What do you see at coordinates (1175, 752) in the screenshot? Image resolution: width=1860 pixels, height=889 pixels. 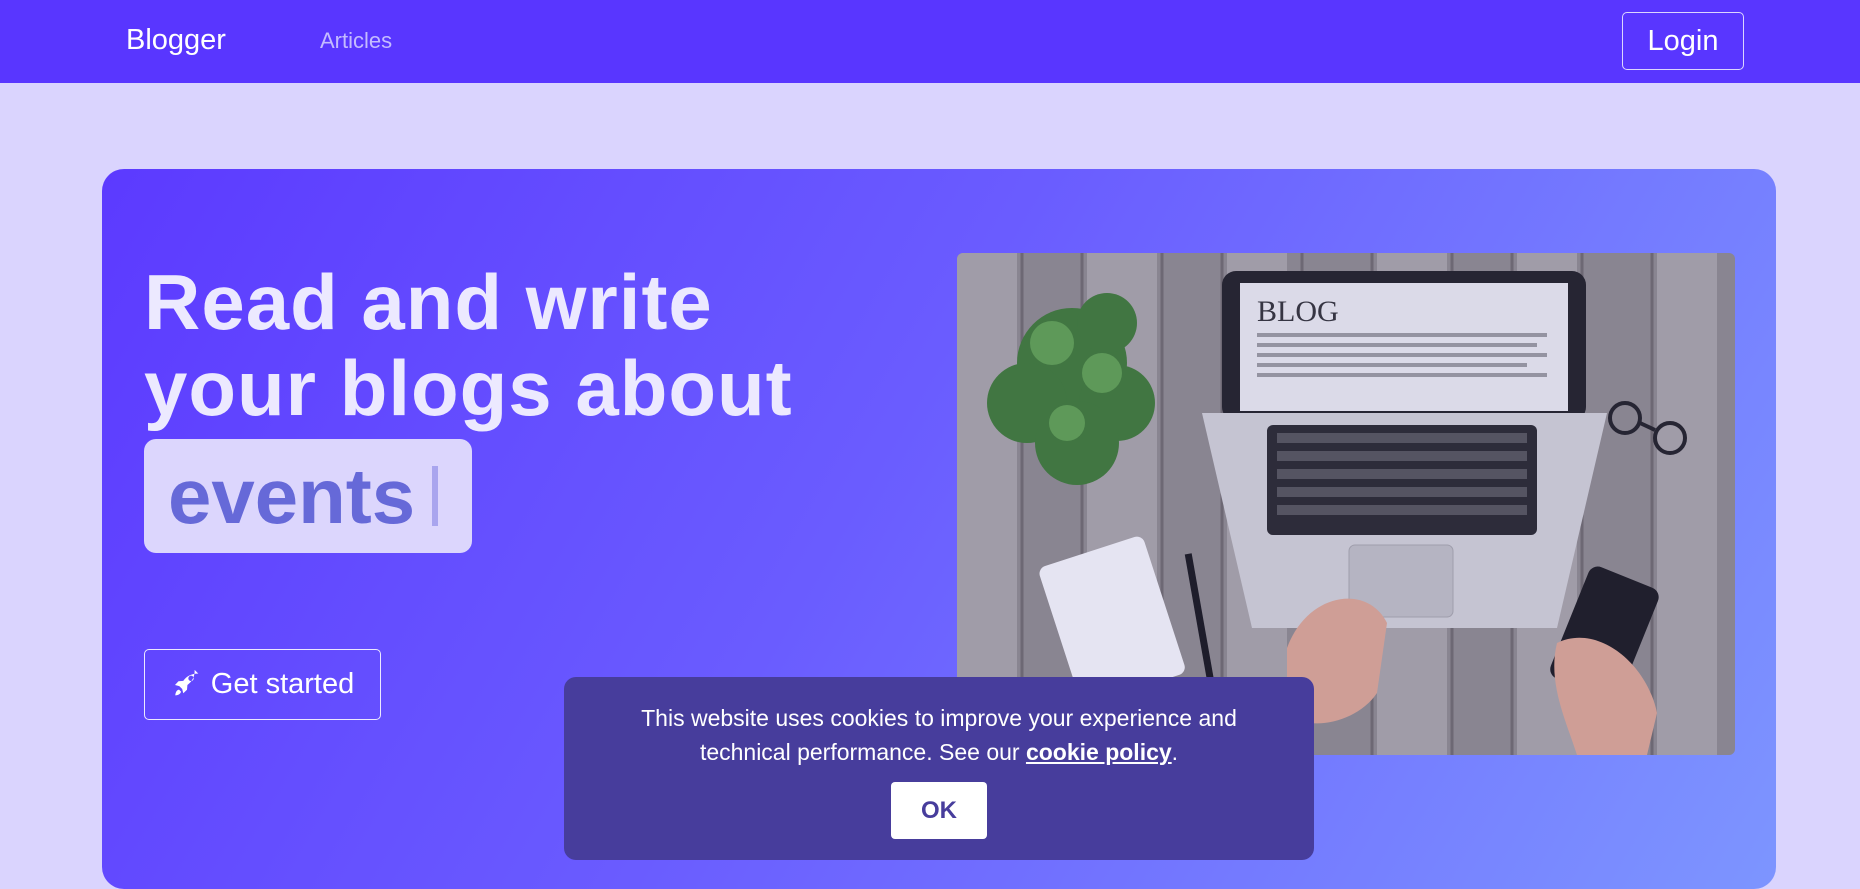 I see `cookie-text-after: .` at bounding box center [1175, 752].